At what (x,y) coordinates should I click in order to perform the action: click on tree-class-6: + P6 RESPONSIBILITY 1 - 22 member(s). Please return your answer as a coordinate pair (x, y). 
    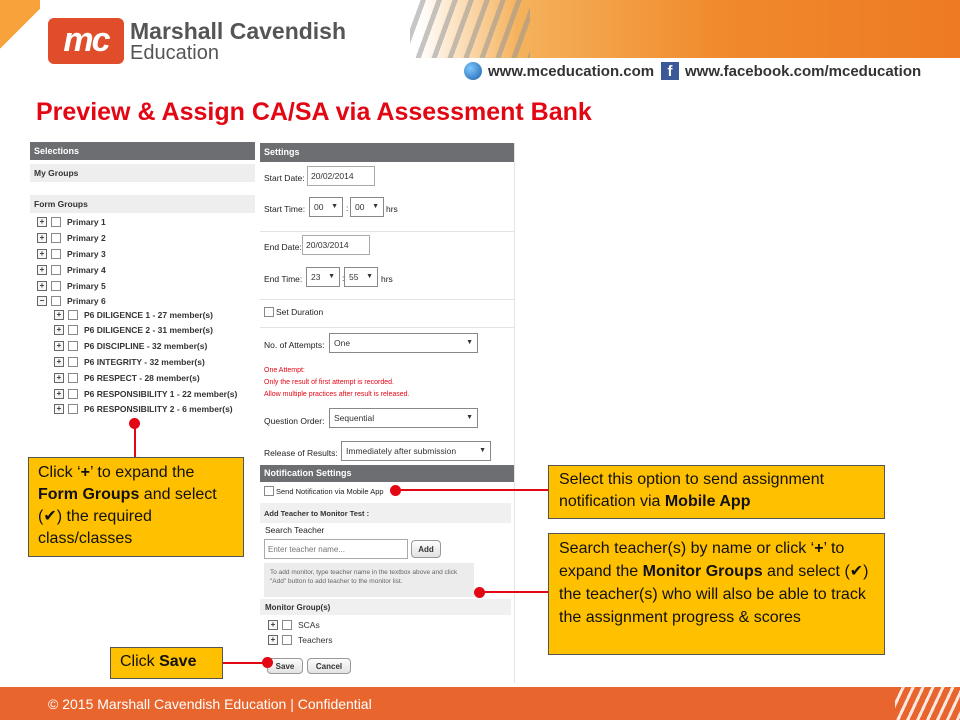
    Looking at the image, I should click on (145, 394).